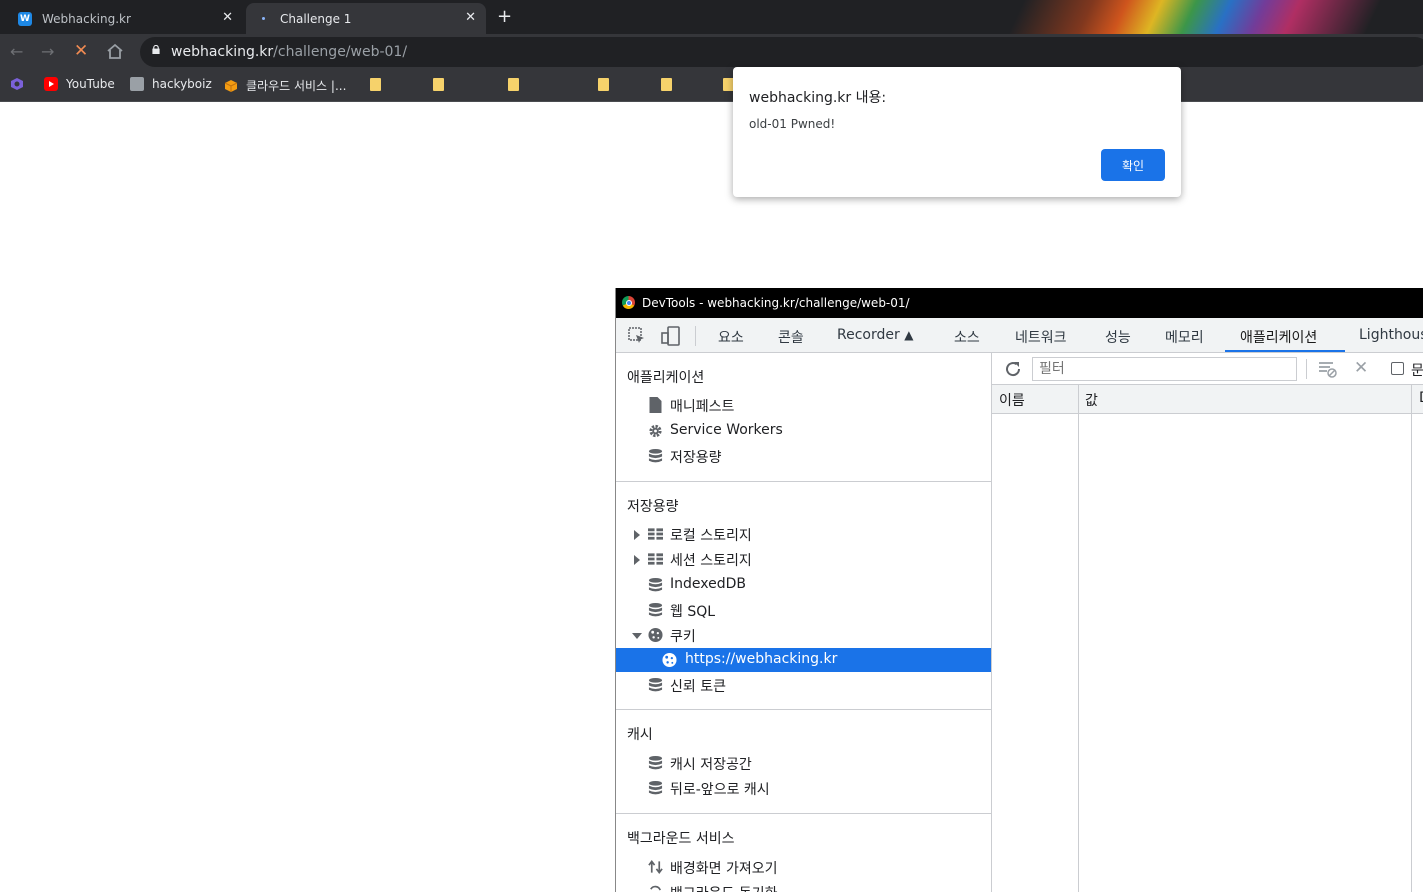 Image resolution: width=1423 pixels, height=892 pixels. I want to click on youtube-icon, so click(51, 84).